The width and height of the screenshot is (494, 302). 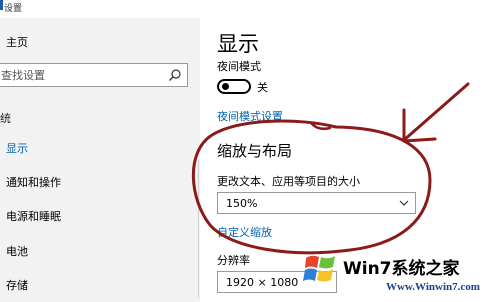 I want to click on watermark: Win7系统之家 Www.Winwin7.com, so click(x=396, y=275).